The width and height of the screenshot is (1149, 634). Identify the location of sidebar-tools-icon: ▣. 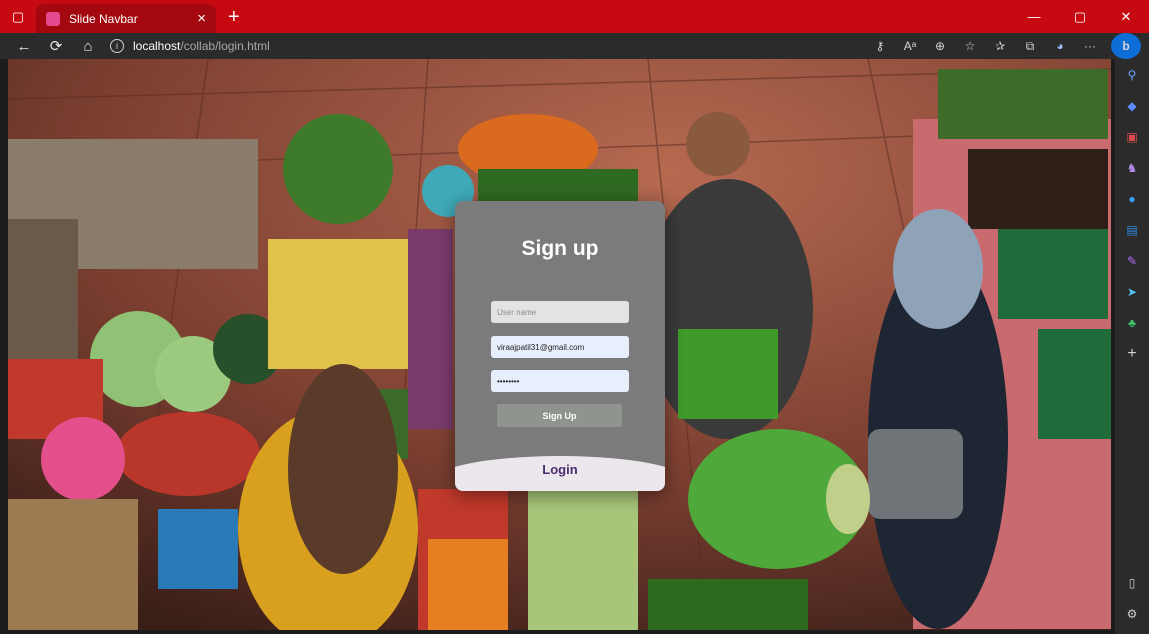
(1132, 137).